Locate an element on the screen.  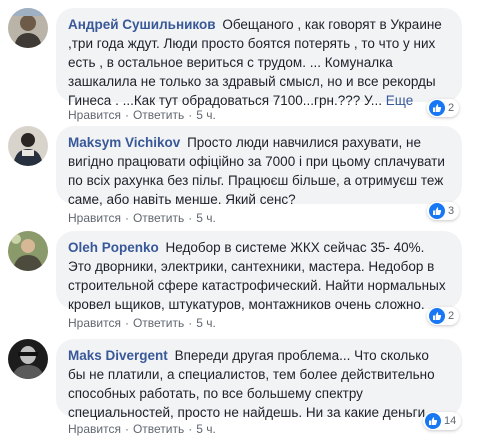
reaction-count: 14 is located at coordinates (442, 421).